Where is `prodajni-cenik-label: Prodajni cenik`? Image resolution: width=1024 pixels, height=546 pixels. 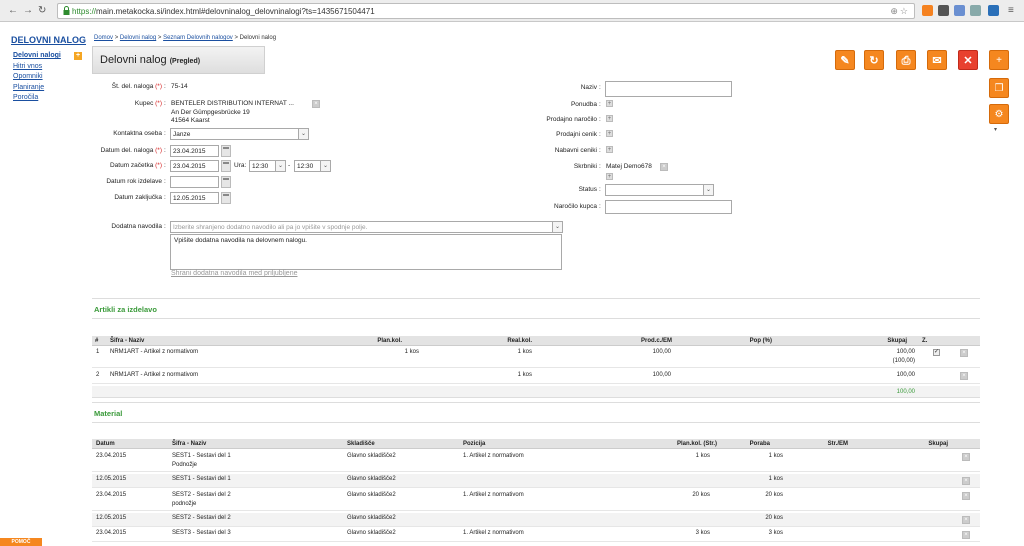 prodajni-cenik-label: Prodajni cenik is located at coordinates (576, 134).